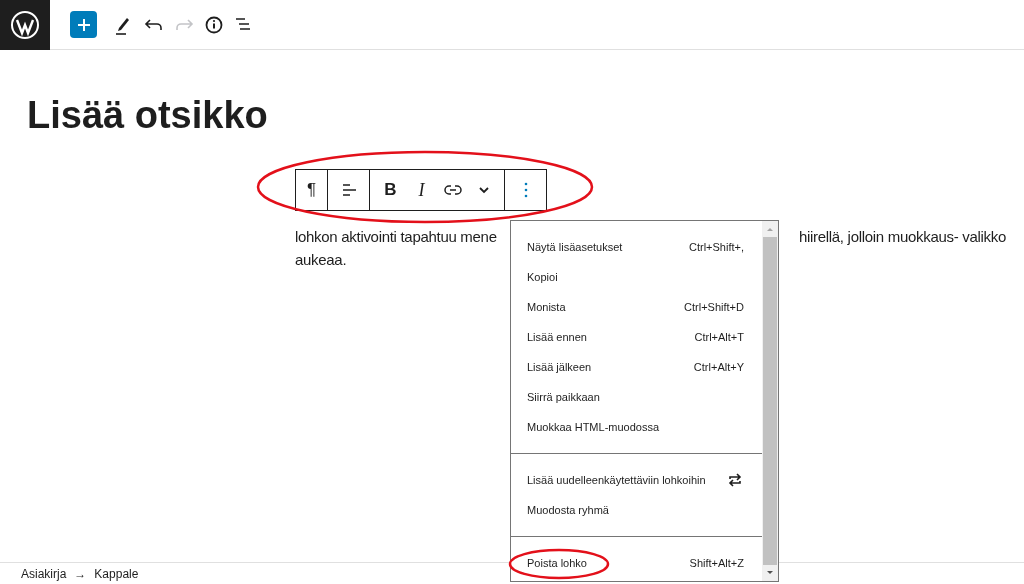 The height and width of the screenshot is (584, 1024). What do you see at coordinates (525, 115) in the screenshot?
I see `post-title: Lisää otsikko` at bounding box center [525, 115].